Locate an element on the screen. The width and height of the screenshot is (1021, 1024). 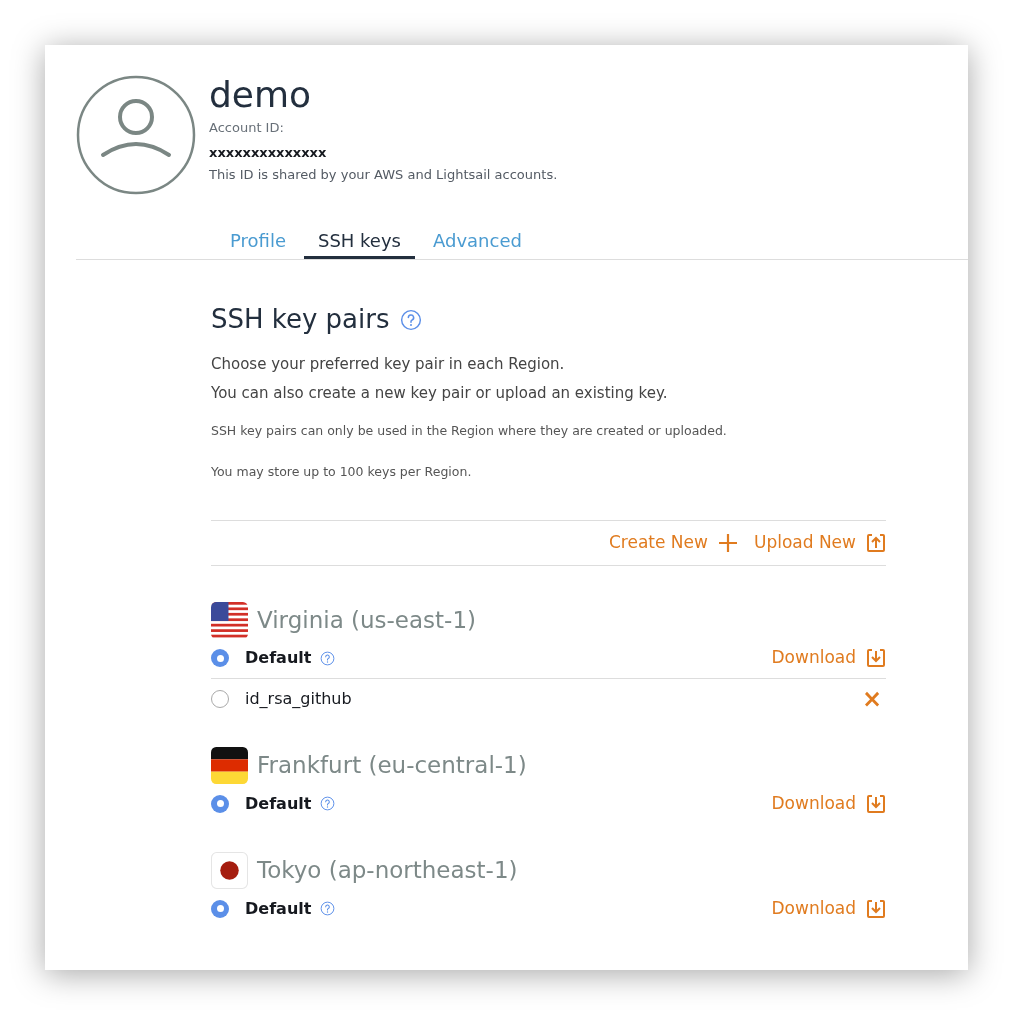
note-text: You may store up to 100 keys per Region. is located at coordinates (342, 471).